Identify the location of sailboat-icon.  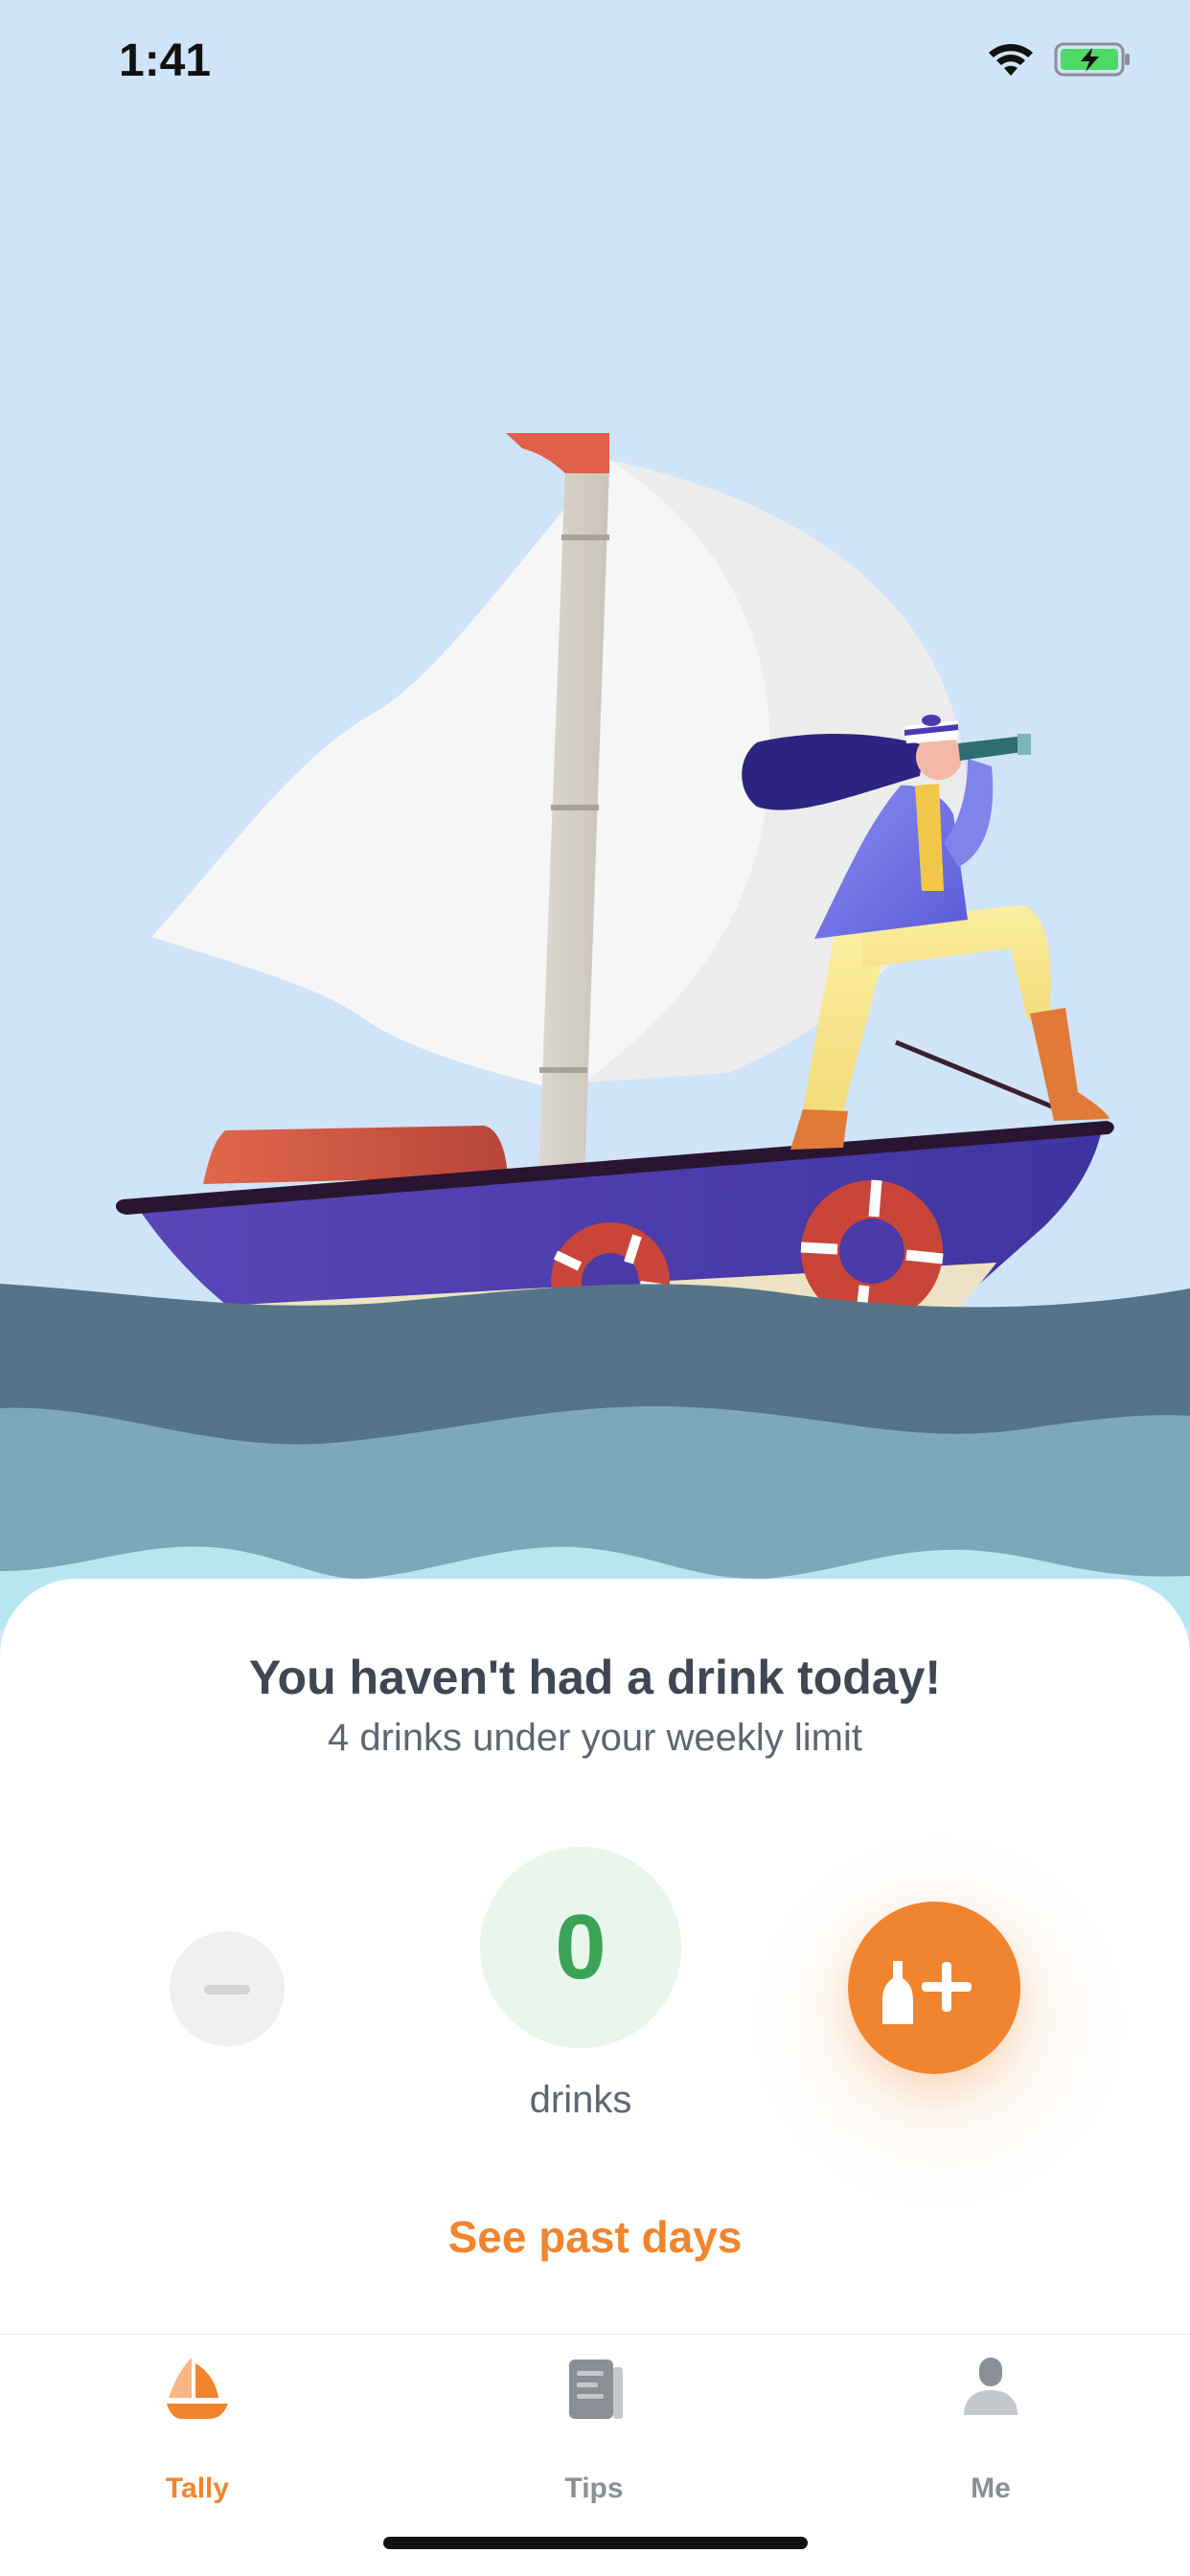
(198, 2388).